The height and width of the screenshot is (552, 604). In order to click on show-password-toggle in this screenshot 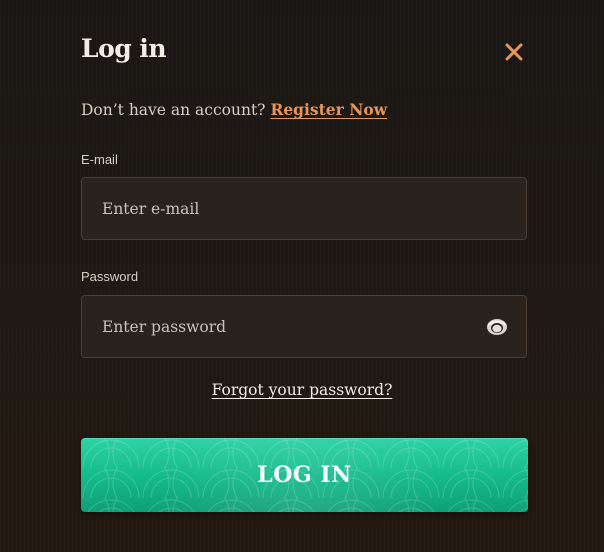, I will do `click(497, 327)`.